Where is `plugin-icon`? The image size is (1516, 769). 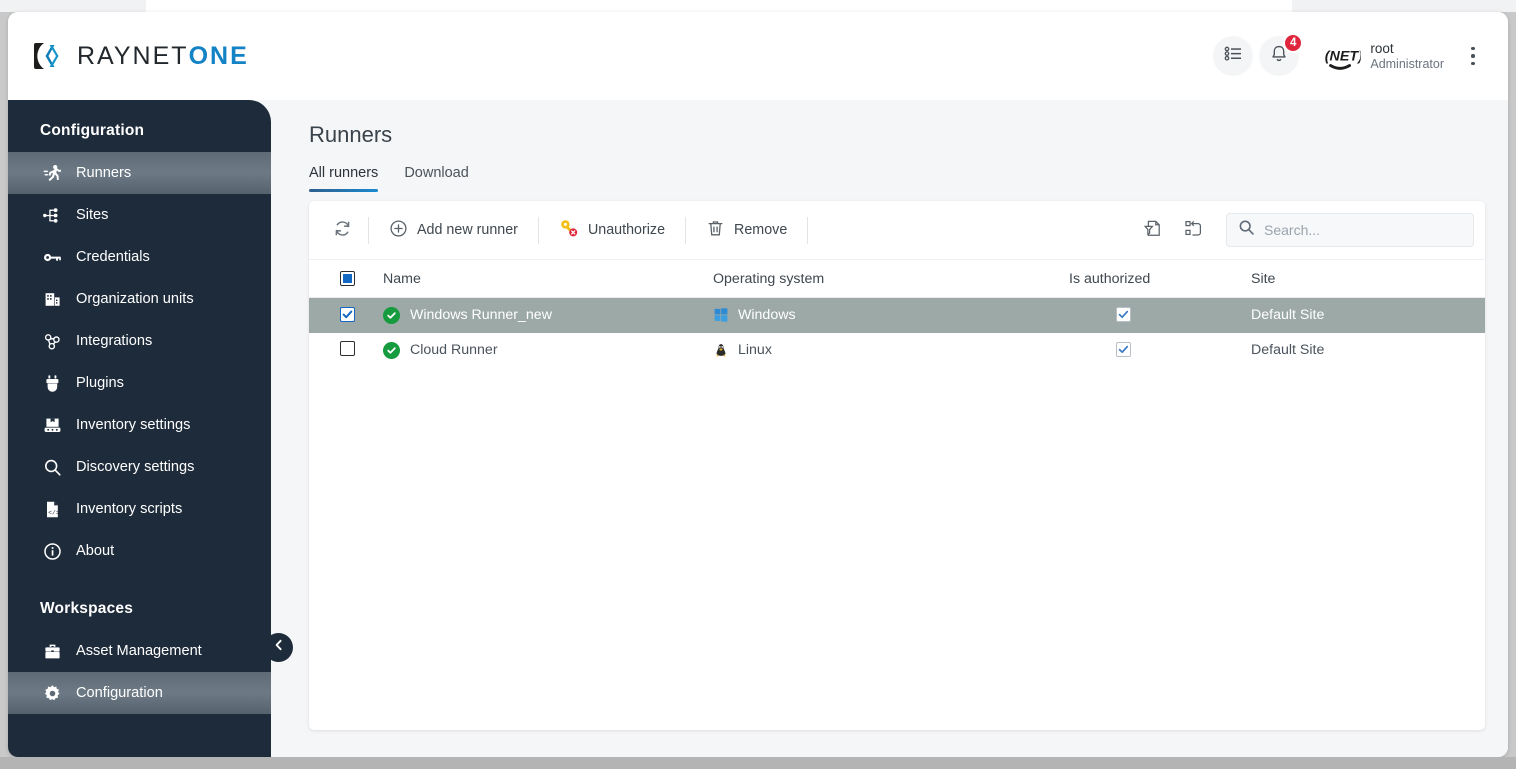 plugin-icon is located at coordinates (52, 383).